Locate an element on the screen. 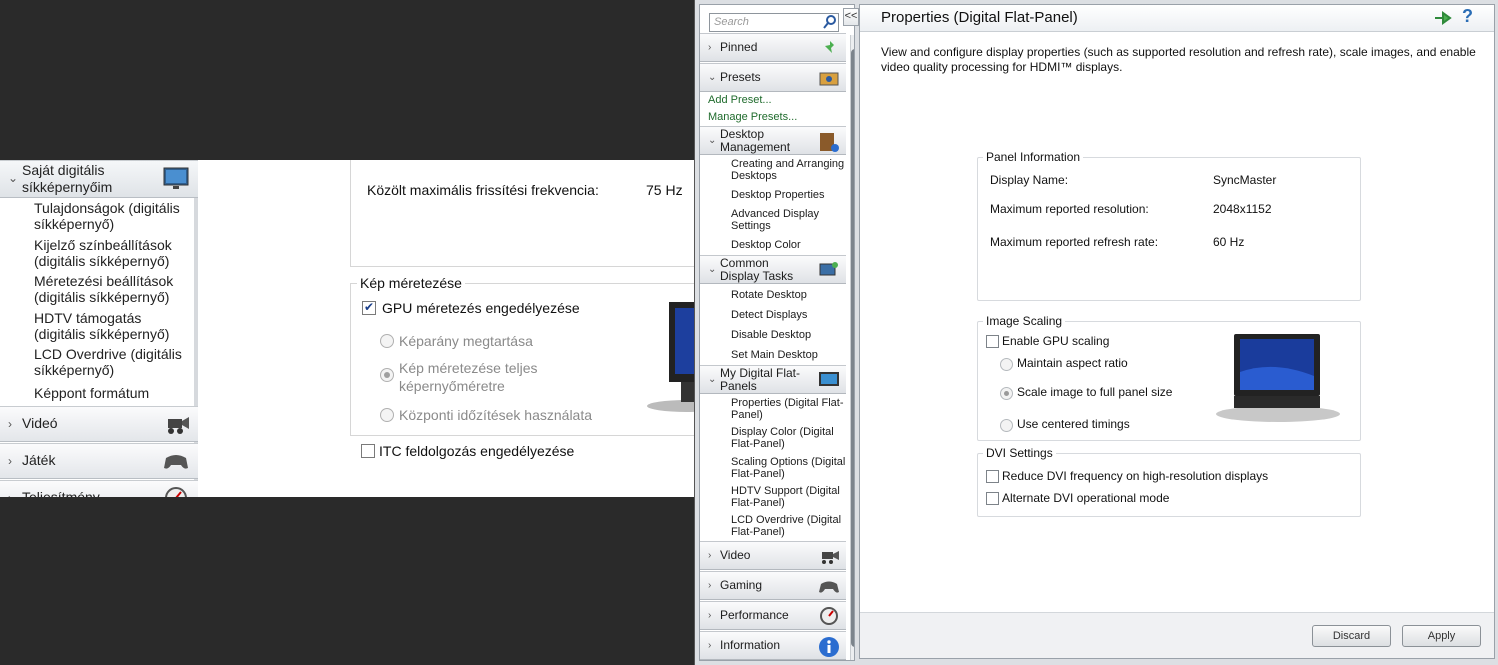  alternate-dvi-mode-label: Alternate DVI operational mode is located at coordinates (1086, 498).